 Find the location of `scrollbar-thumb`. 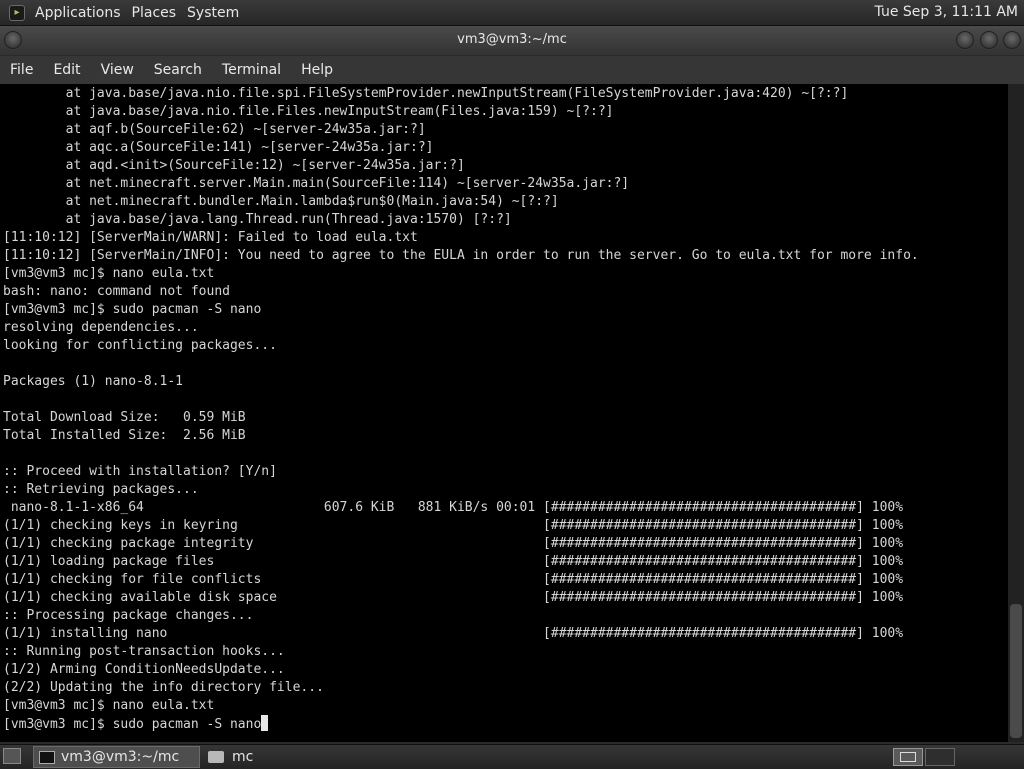

scrollbar-thumb is located at coordinates (1016, 671).